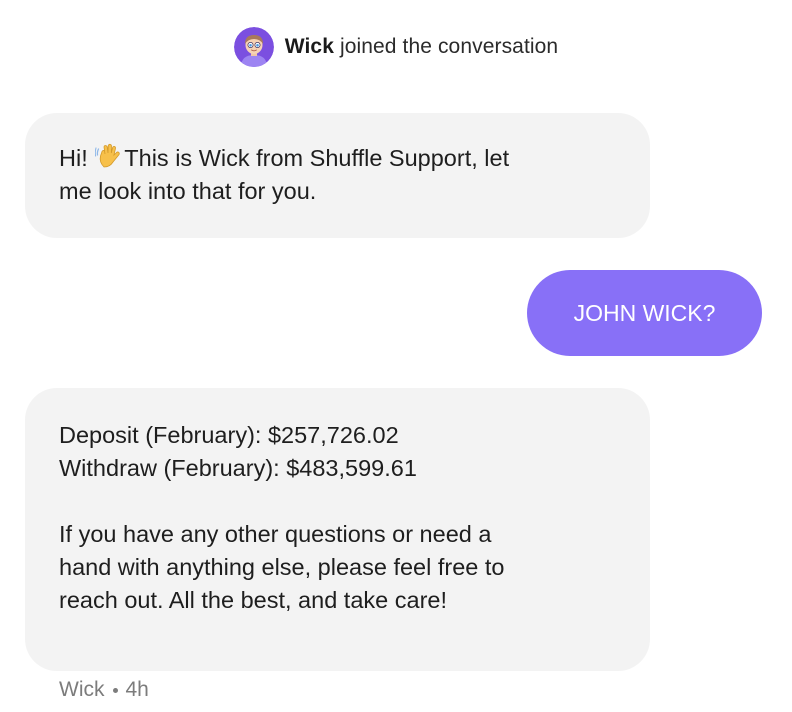 The image size is (792, 712). I want to click on join-notice: Wick joined the conversation, so click(396, 47).